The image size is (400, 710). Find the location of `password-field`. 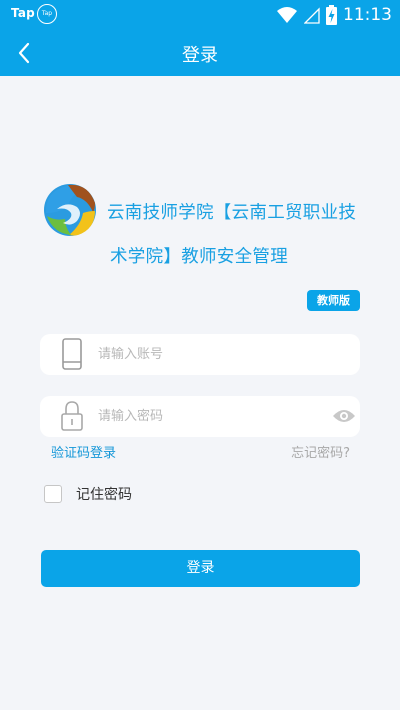

password-field is located at coordinates (200, 416).